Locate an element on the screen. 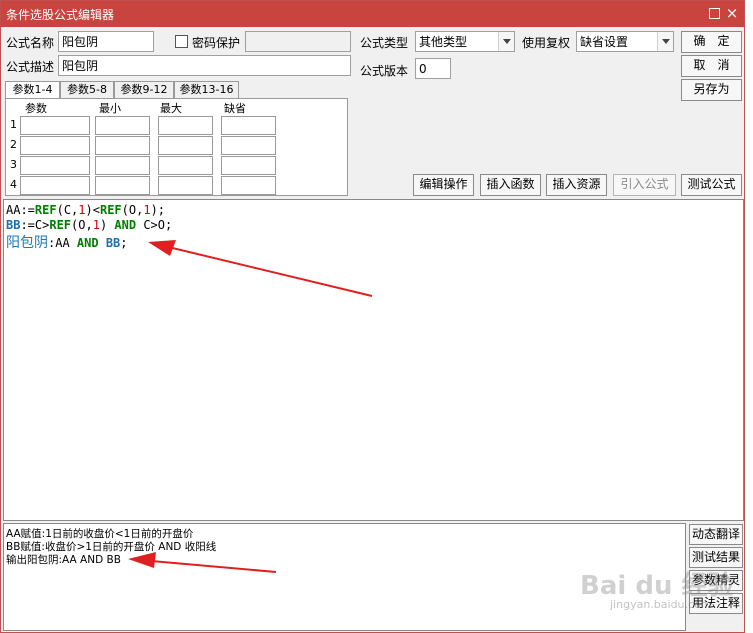 This screenshot has width=753, height=633. param-grid: 参数 最小 最大 缺省 1 2 3 4 is located at coordinates (176, 147).